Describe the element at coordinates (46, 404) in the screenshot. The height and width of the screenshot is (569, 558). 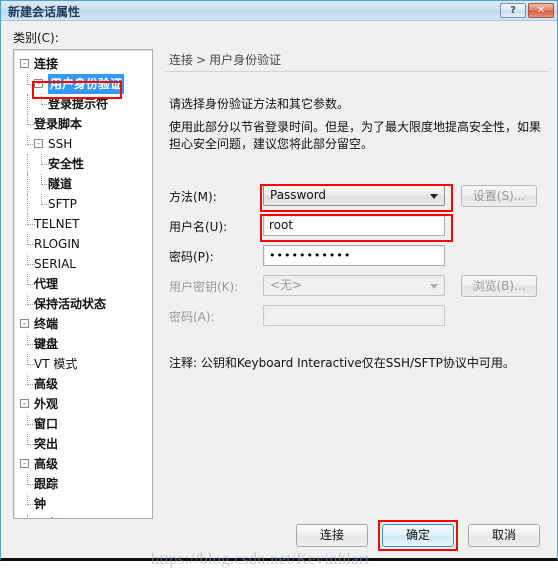
I see `tree-item-label: 外观` at that location.